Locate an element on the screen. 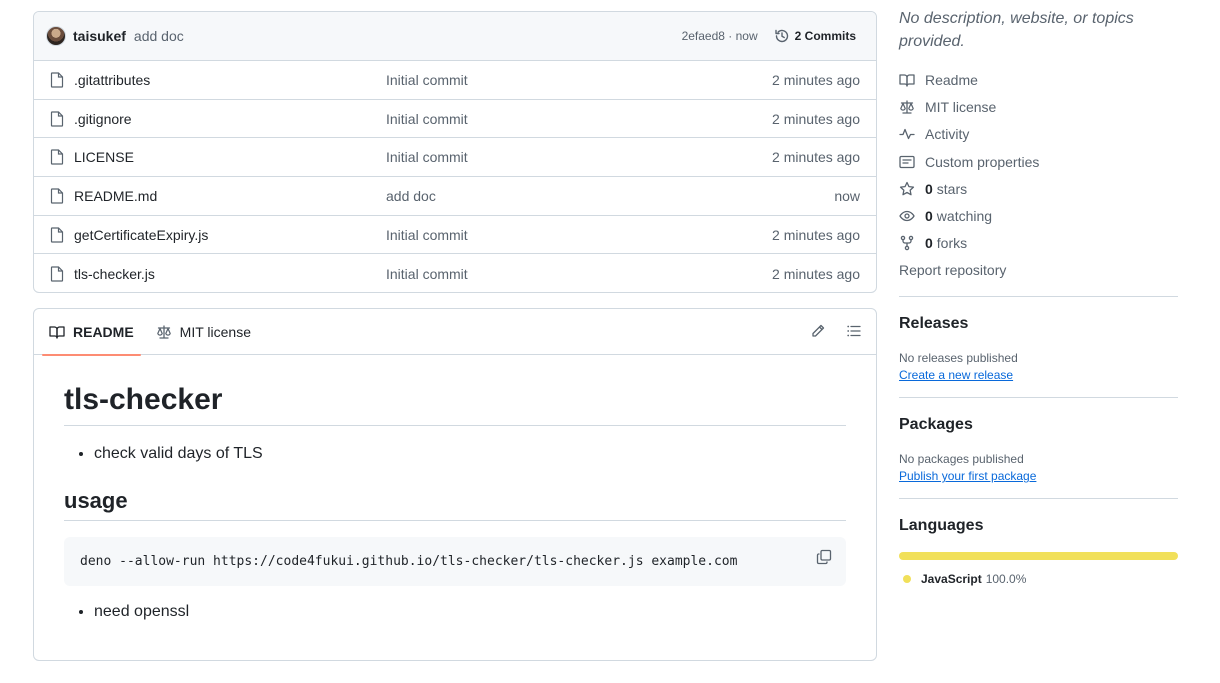  packages-empty-text: No packages published is located at coordinates (961, 459).